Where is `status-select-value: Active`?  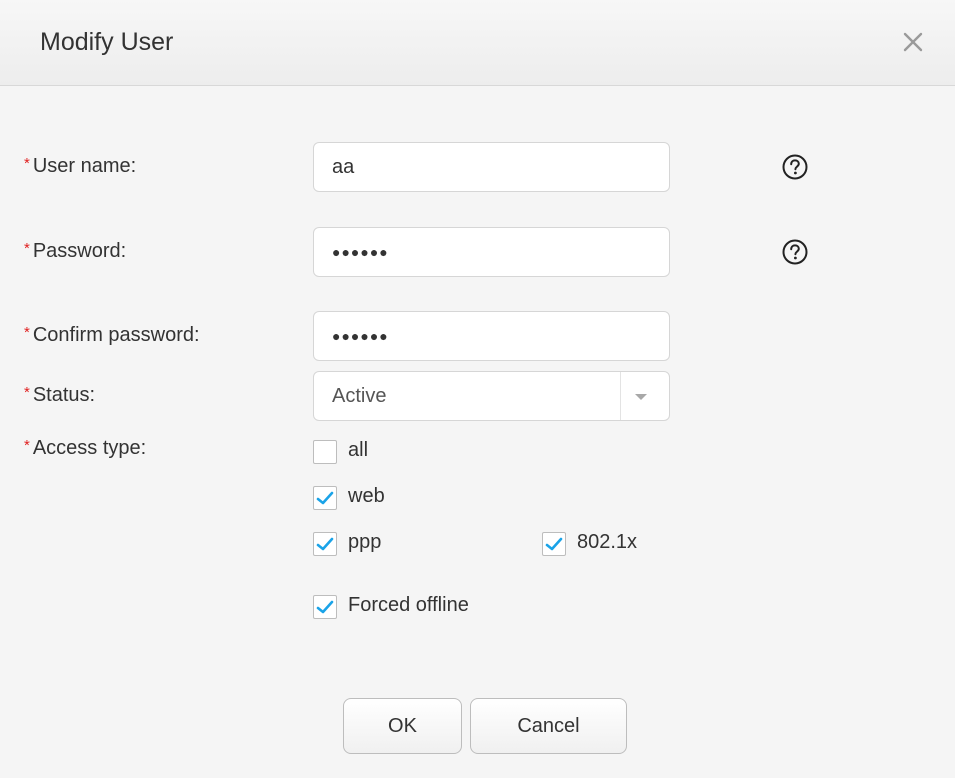
status-select-value: Active is located at coordinates (359, 396).